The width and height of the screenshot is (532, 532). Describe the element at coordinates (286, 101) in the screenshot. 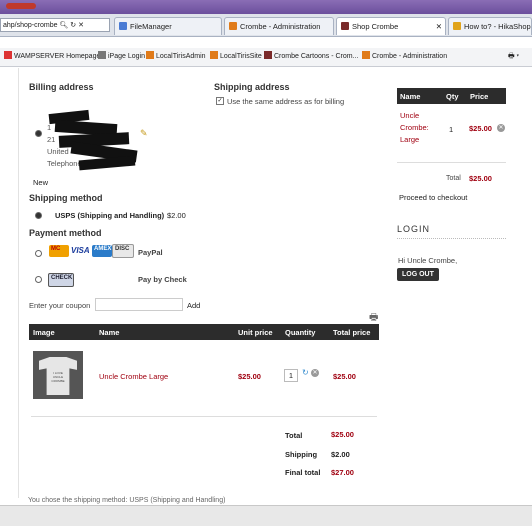

I see `same-address-label: Use the same address as for billing` at that location.